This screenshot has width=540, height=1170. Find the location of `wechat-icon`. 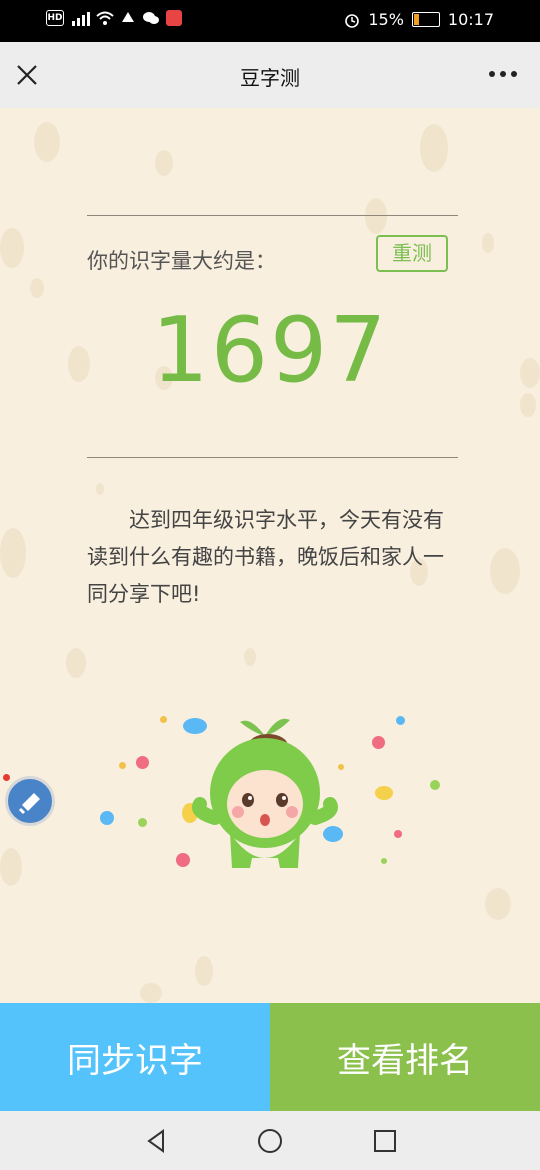

wechat-icon is located at coordinates (151, 18).